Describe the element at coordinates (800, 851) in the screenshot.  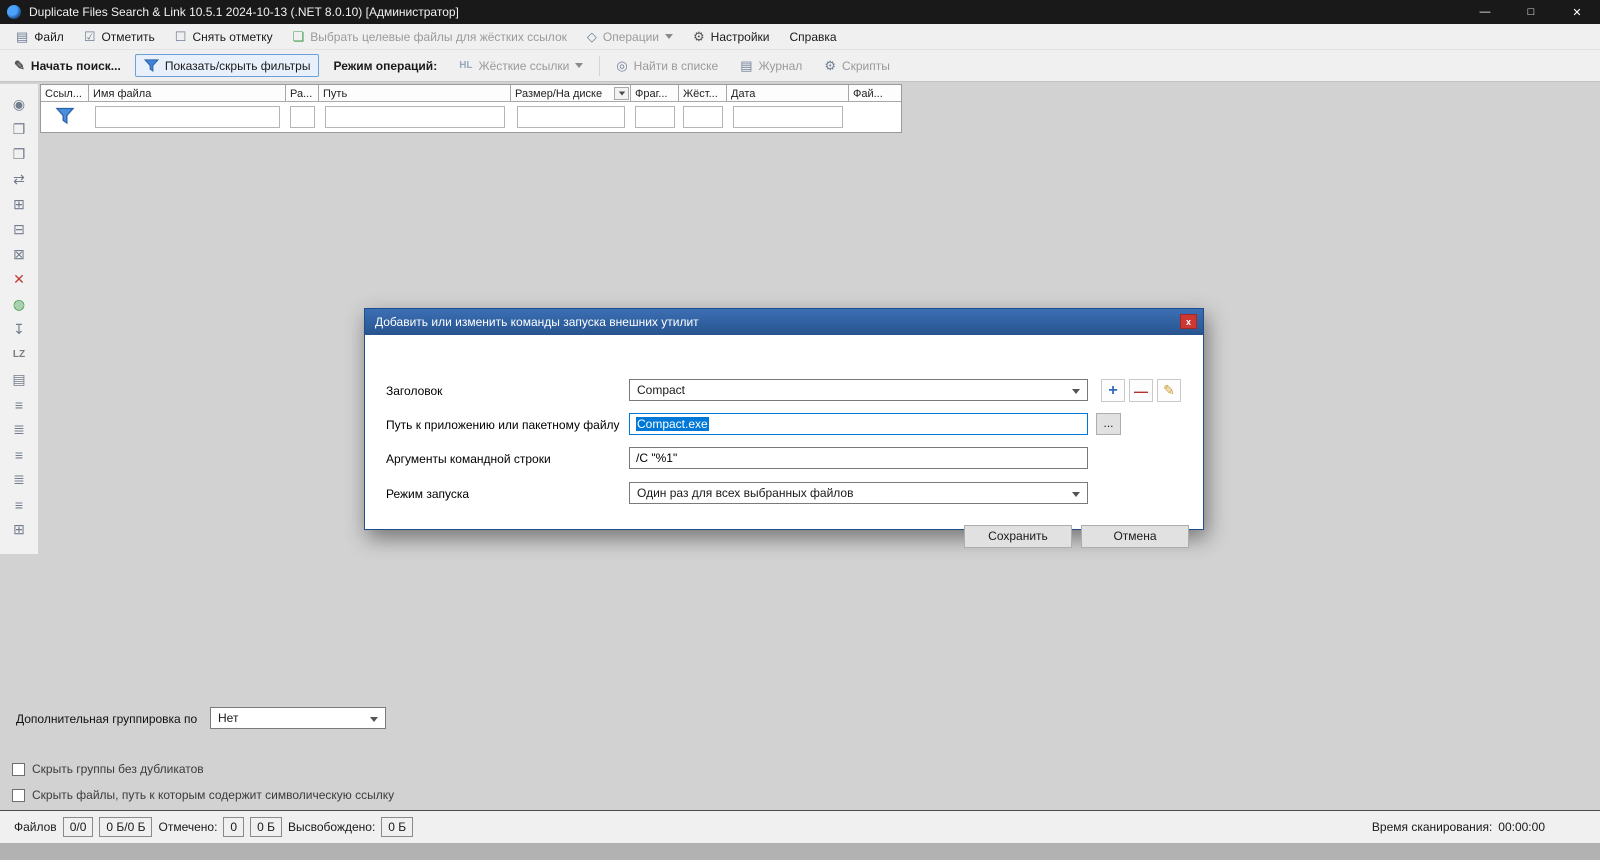
I see `window-bottom-edge` at that location.